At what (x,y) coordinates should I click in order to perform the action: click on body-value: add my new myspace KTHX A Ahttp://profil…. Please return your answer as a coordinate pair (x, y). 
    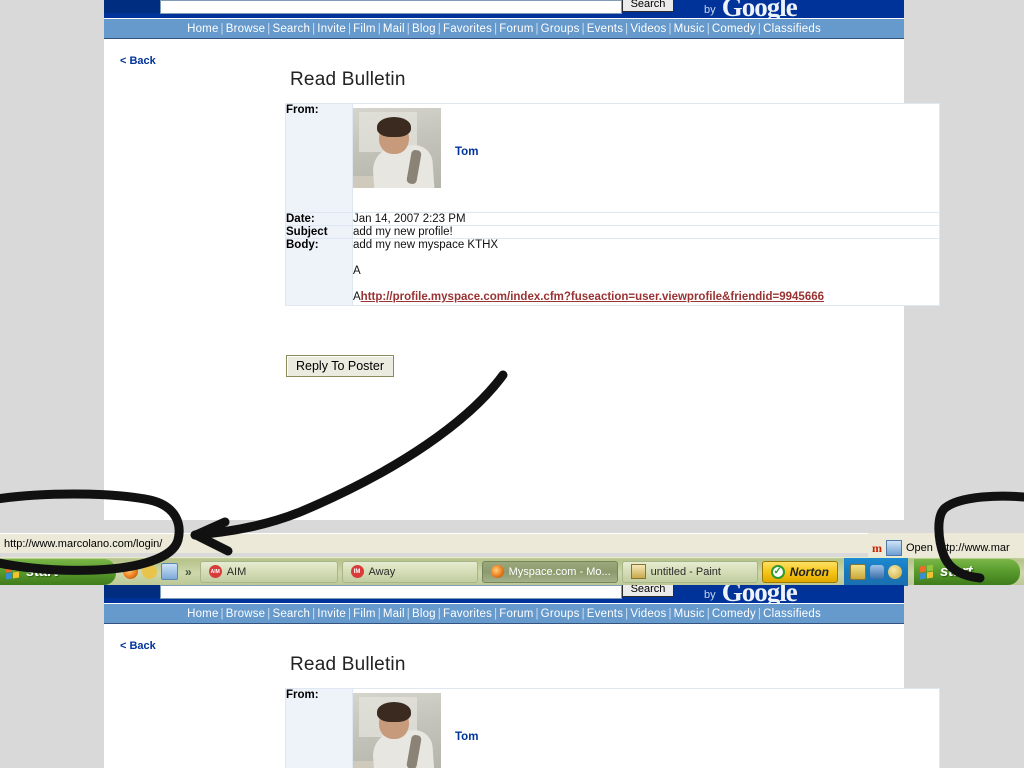
    Looking at the image, I should click on (646, 272).